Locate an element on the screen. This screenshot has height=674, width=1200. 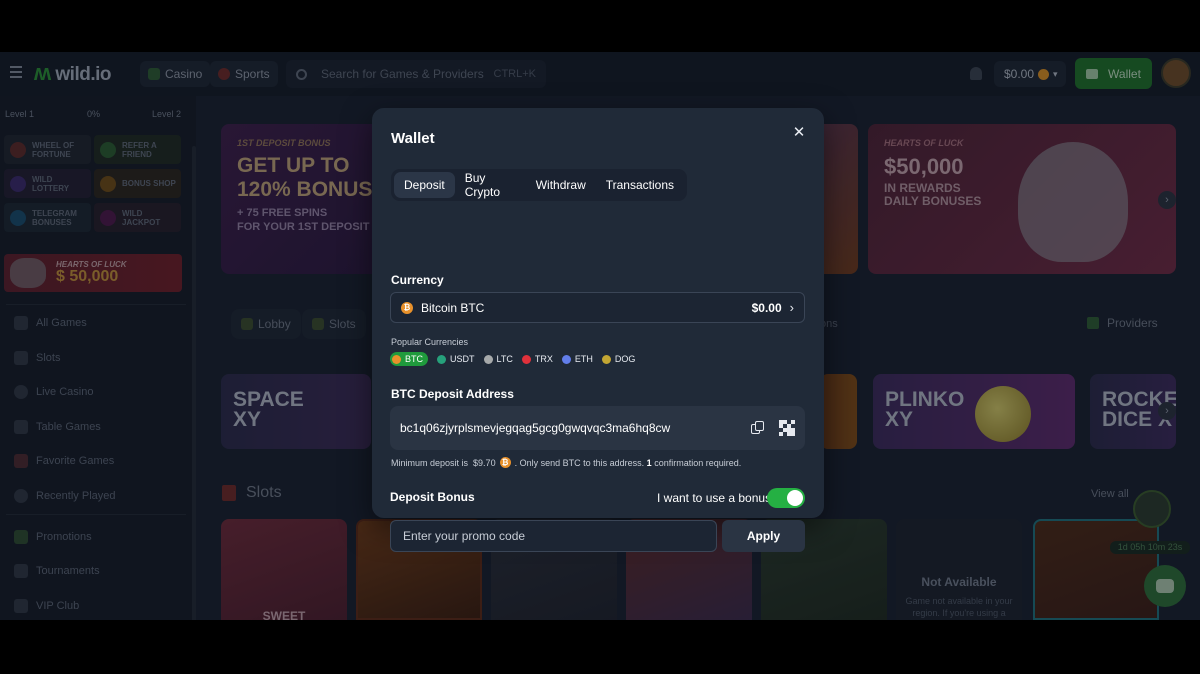
currency-label: Currency is located at coordinates (417, 280).